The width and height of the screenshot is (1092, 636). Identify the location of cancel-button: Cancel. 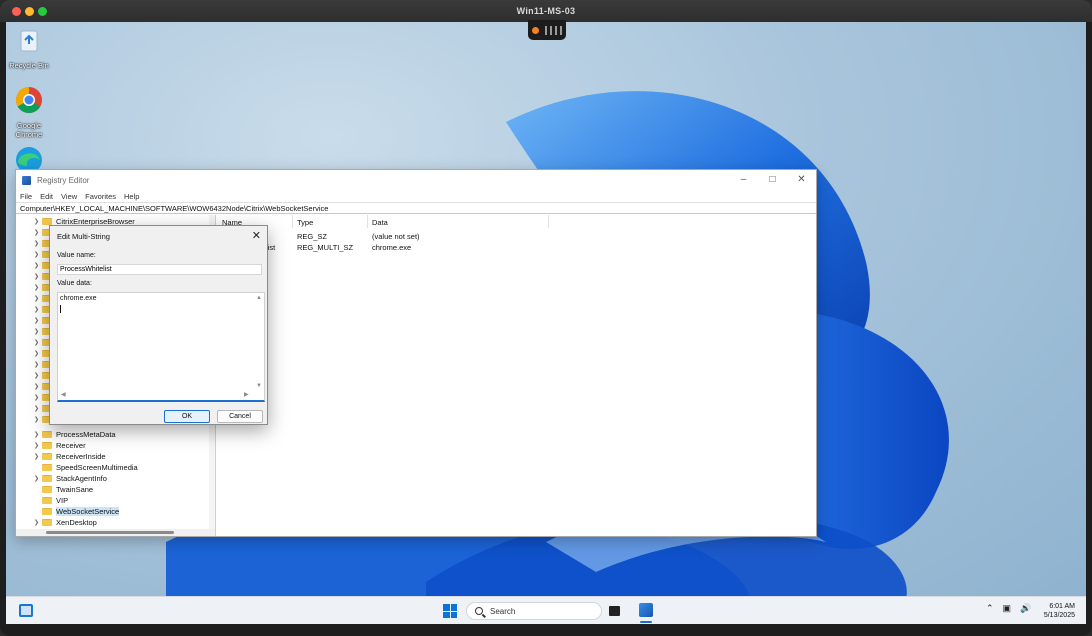
(240, 416).